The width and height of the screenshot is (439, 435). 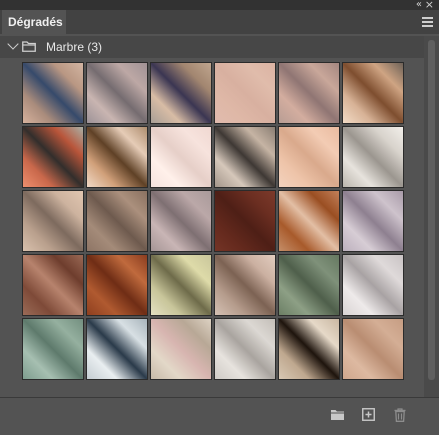 What do you see at coordinates (419, 5) in the screenshot?
I see `collapse-panel-button: «` at bounding box center [419, 5].